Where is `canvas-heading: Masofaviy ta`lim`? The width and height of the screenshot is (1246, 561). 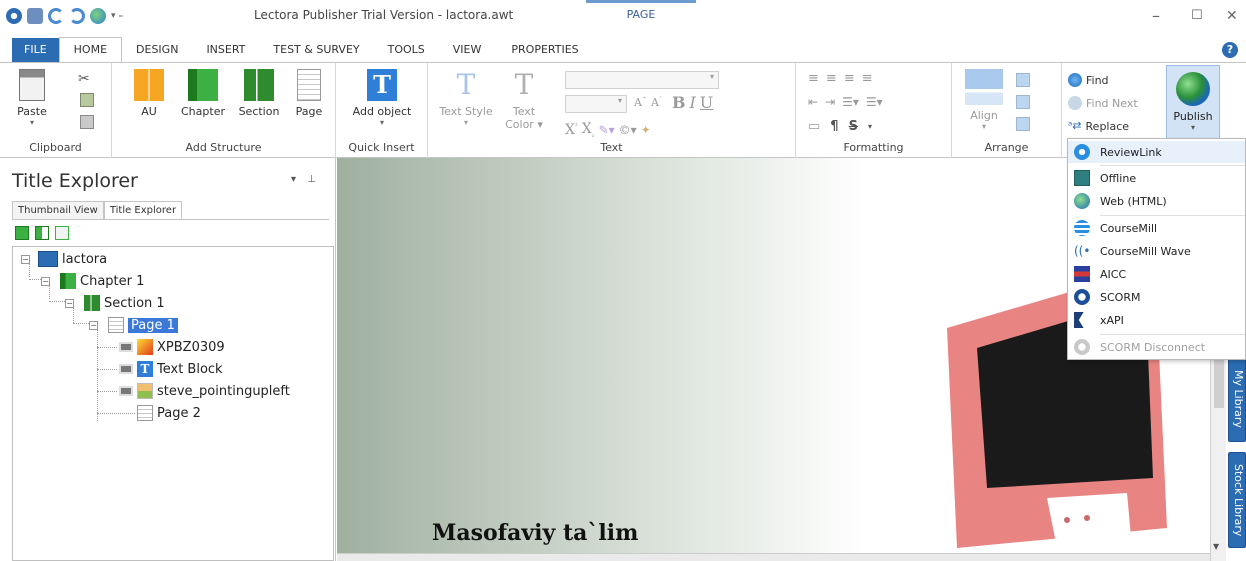
canvas-heading: Masofaviy ta`lim is located at coordinates (535, 533).